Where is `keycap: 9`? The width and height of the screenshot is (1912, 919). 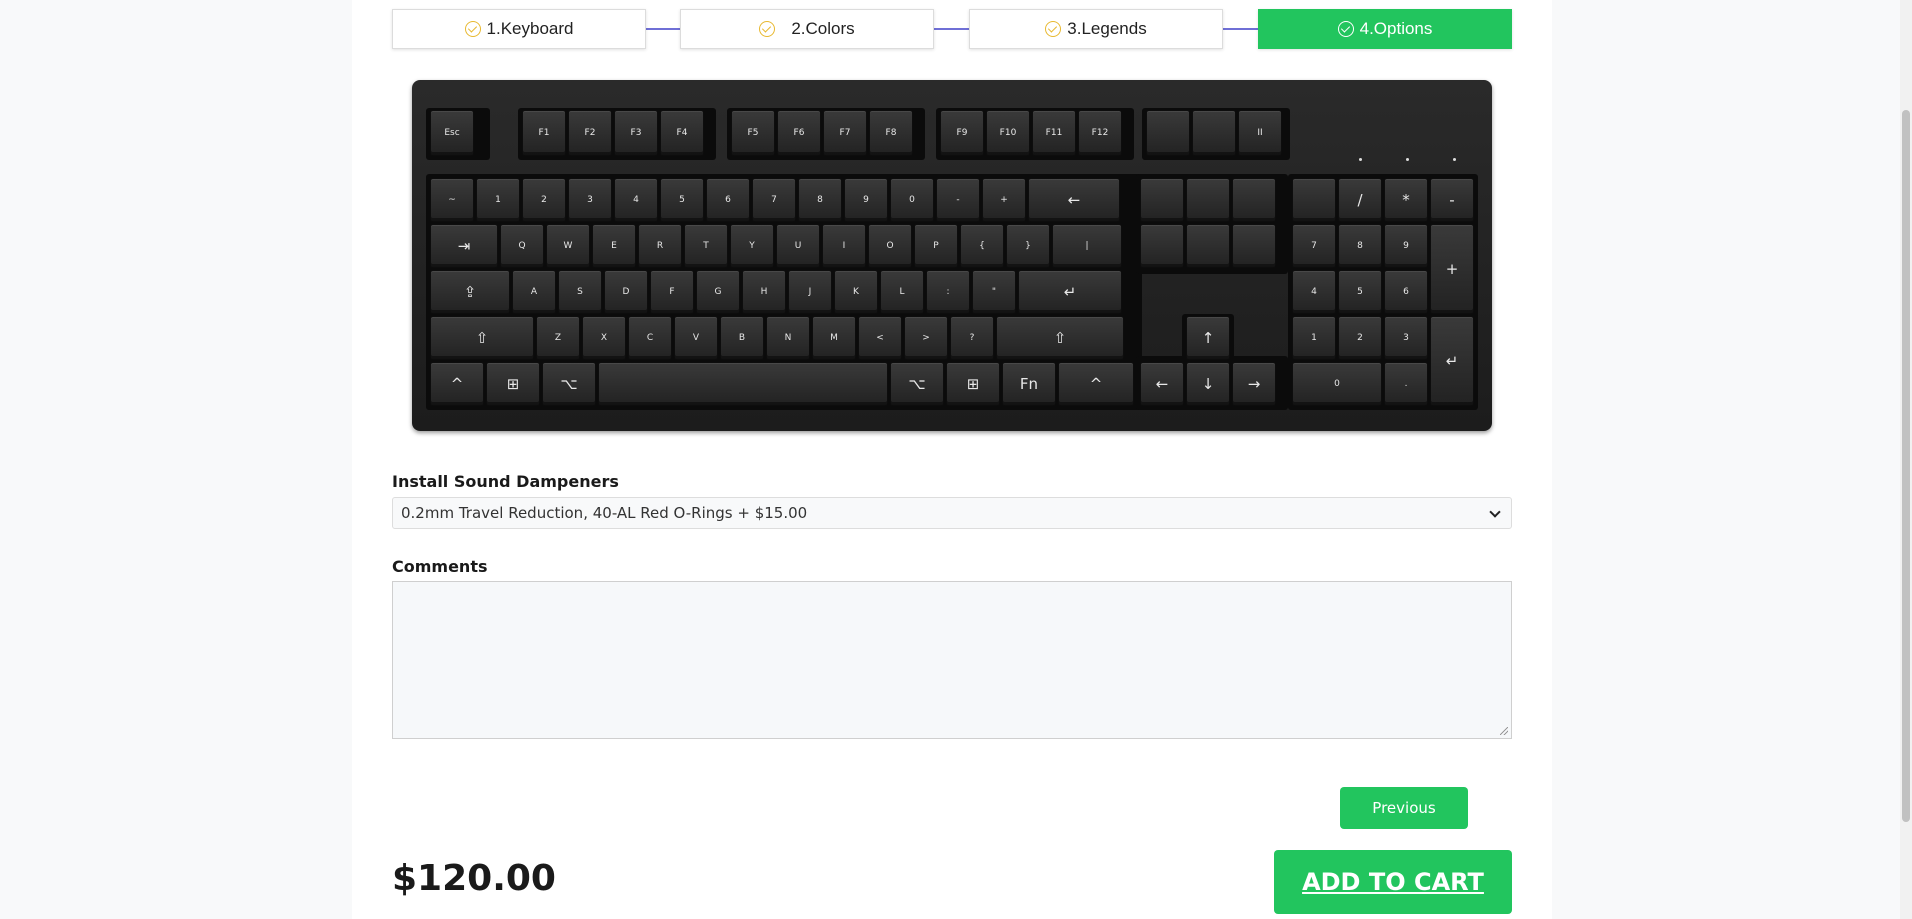
keycap: 9 is located at coordinates (866, 200).